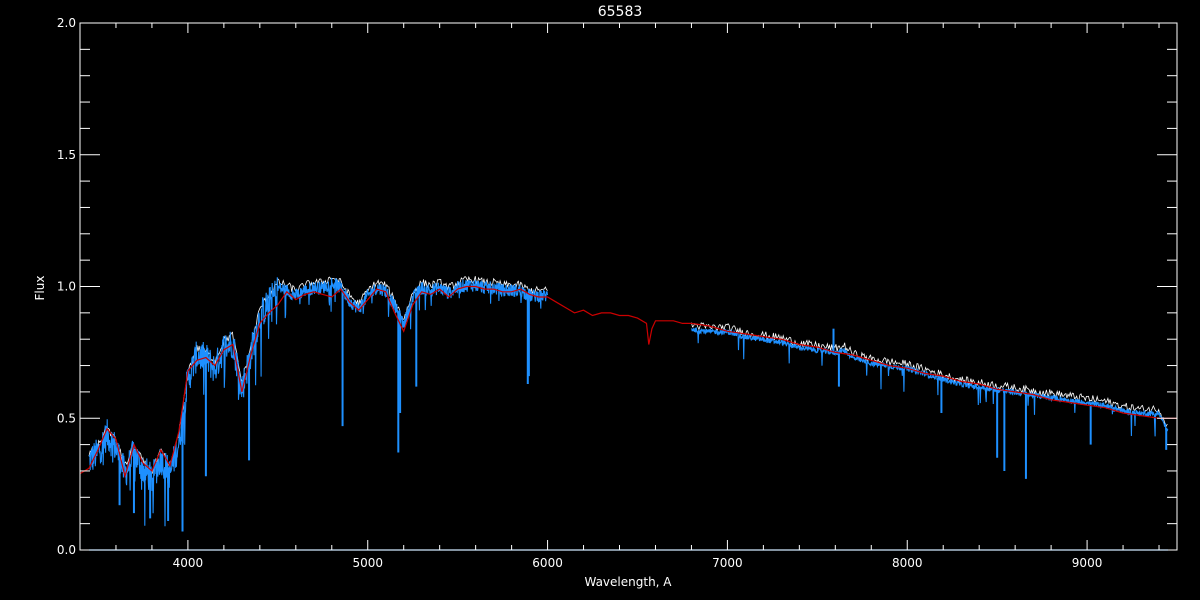  Describe the element at coordinates (66, 550) in the screenshot. I see `y-tick-label: 0.0` at that location.